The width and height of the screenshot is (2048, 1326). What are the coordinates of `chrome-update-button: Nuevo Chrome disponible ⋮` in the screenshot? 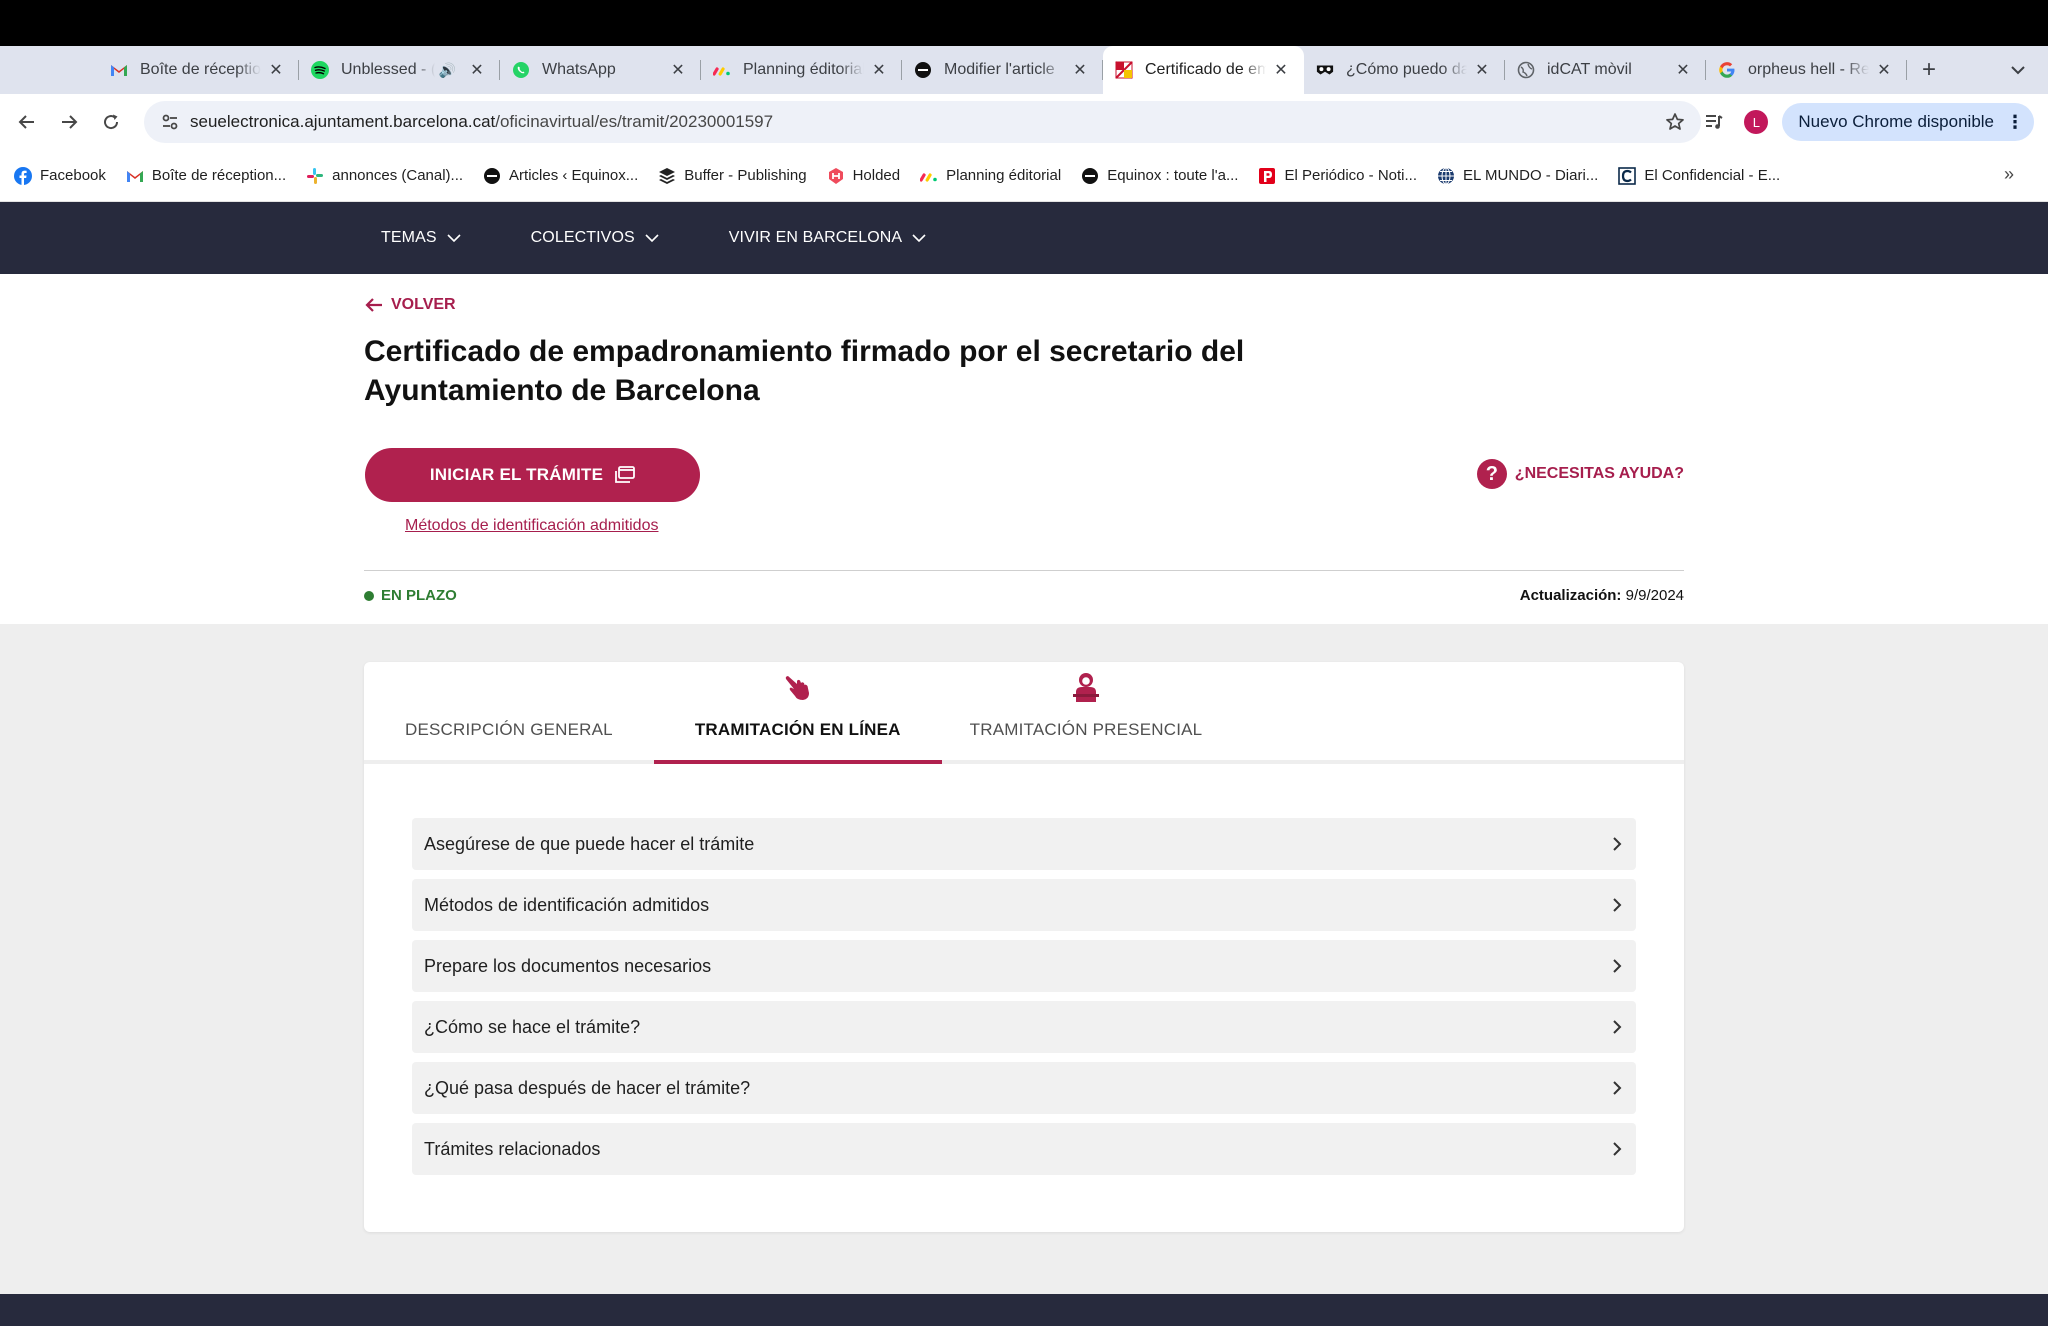 It's located at (1908, 122).